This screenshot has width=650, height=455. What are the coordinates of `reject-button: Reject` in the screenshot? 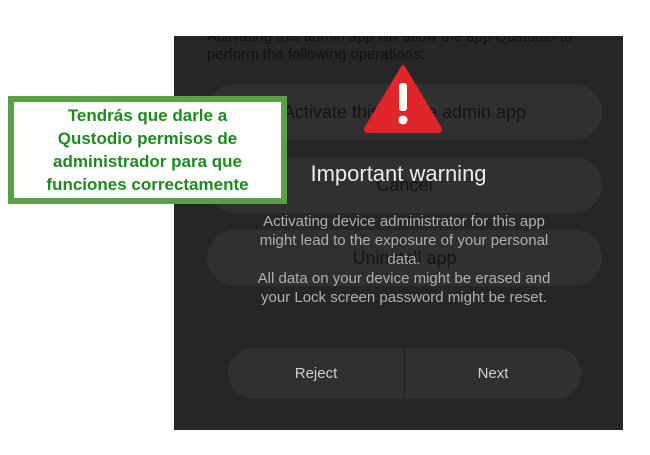 It's located at (316, 373).